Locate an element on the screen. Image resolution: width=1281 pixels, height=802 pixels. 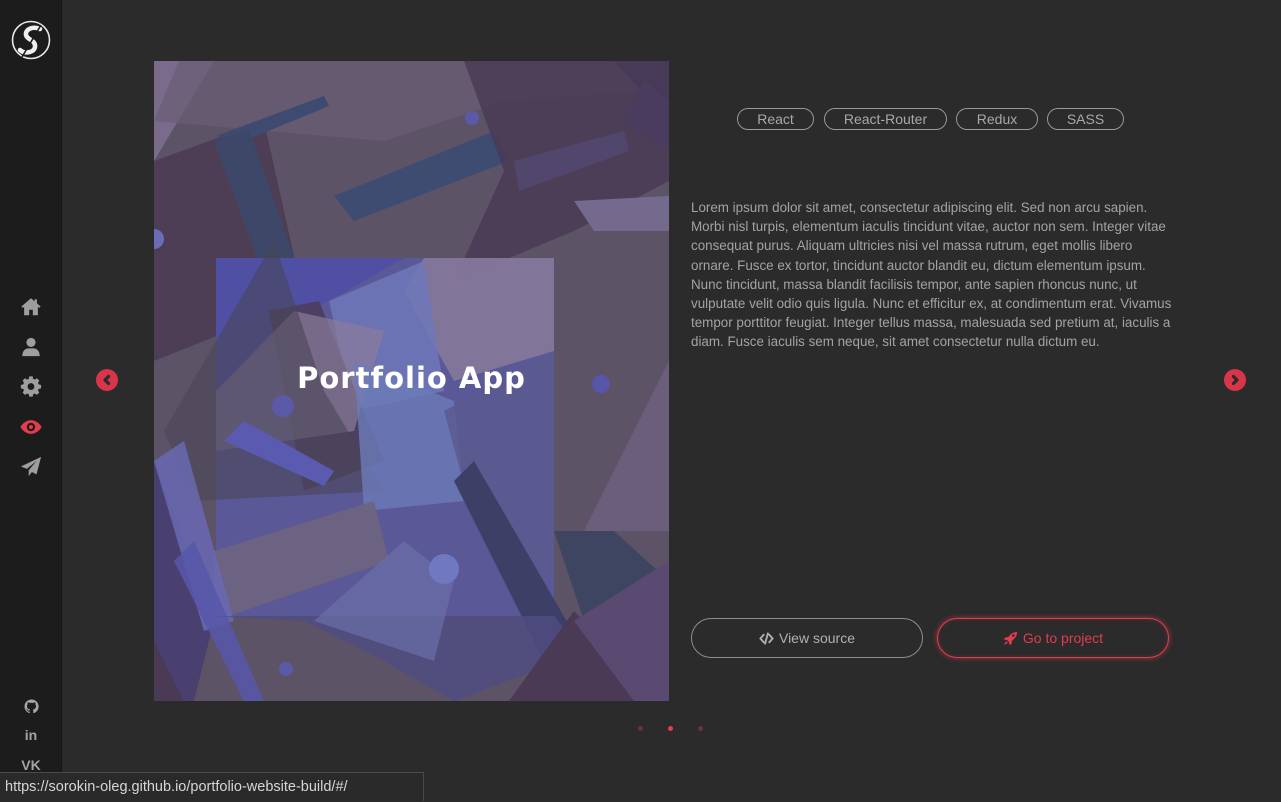
go-to-project-button: Go to project is located at coordinates (1053, 638).